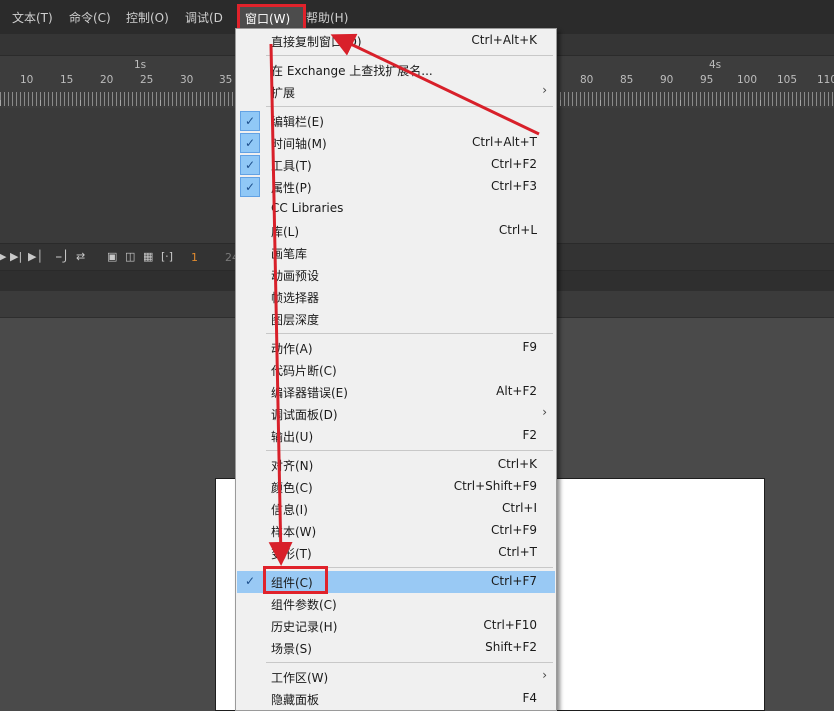 This screenshot has width=834, height=711. Describe the element at coordinates (396, 487) in the screenshot. I see `menu-item-color: 颜色(C) Ctrl+Shift+F9` at that location.